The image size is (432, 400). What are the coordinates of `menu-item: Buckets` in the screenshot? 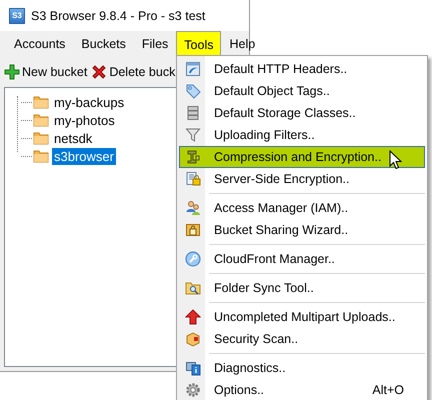 It's located at (103, 44).